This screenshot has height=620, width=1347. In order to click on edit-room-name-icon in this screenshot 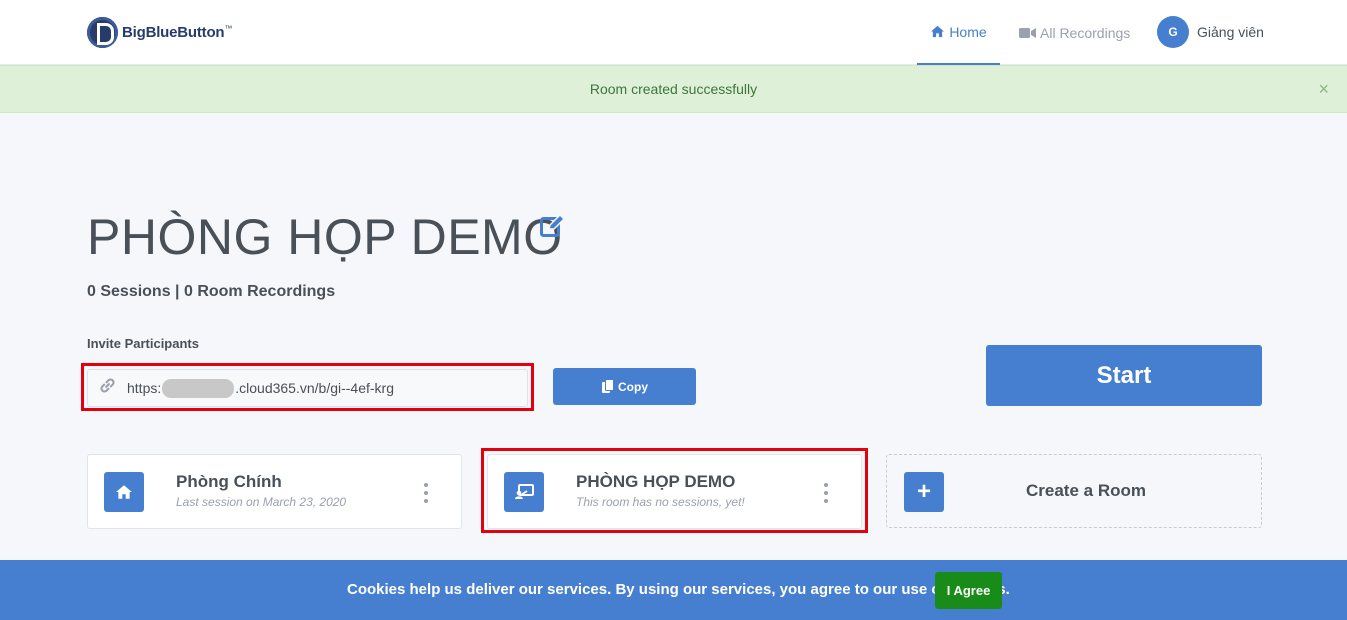, I will do `click(553, 228)`.